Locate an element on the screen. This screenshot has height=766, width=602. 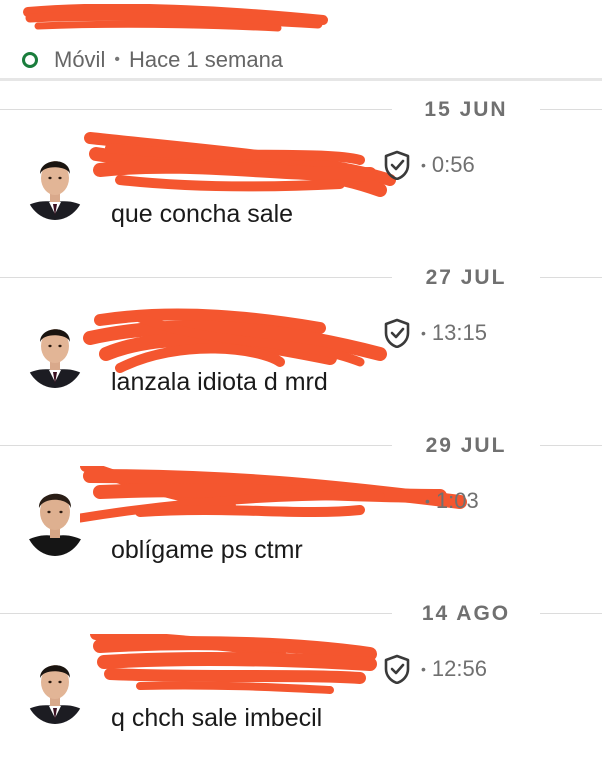
date-separator: 15 JUN is located at coordinates (301, 110).